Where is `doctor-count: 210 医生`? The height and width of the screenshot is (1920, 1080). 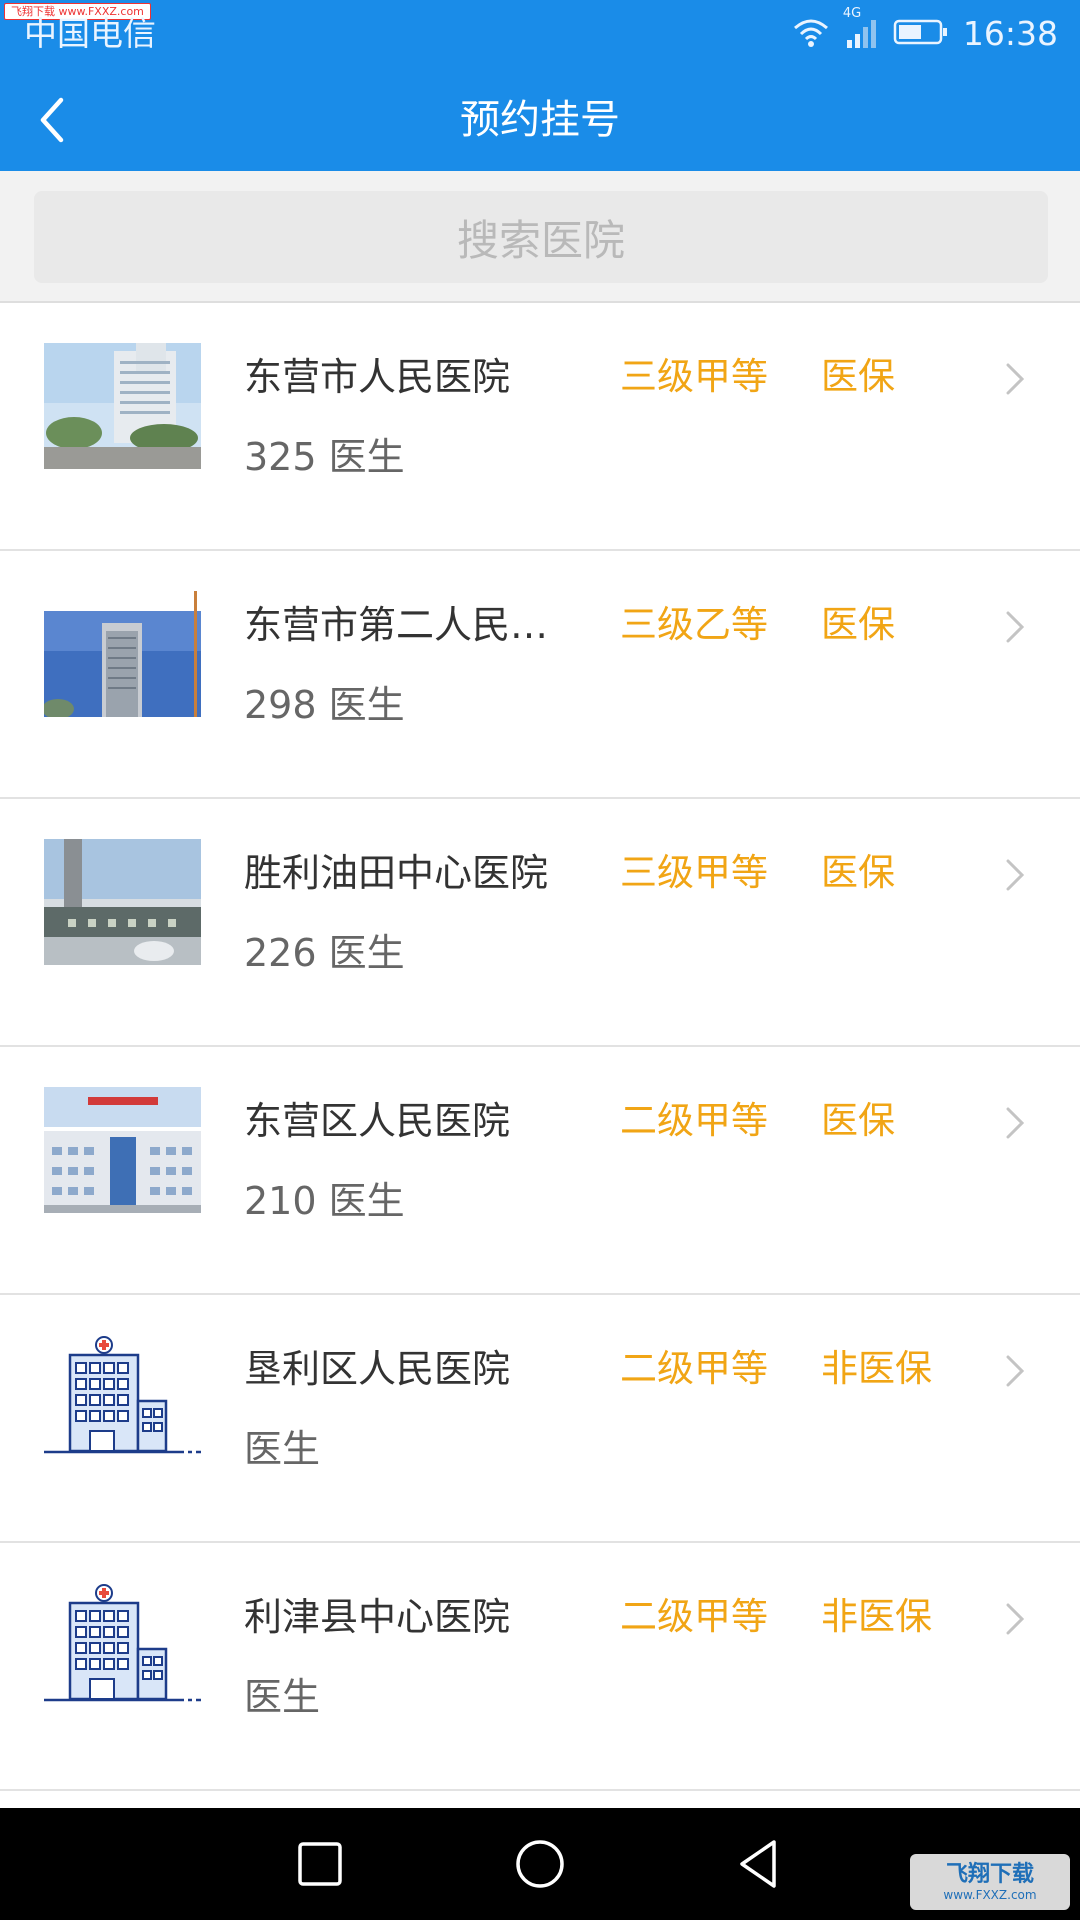
doctor-count: 210 医生 is located at coordinates (324, 1201).